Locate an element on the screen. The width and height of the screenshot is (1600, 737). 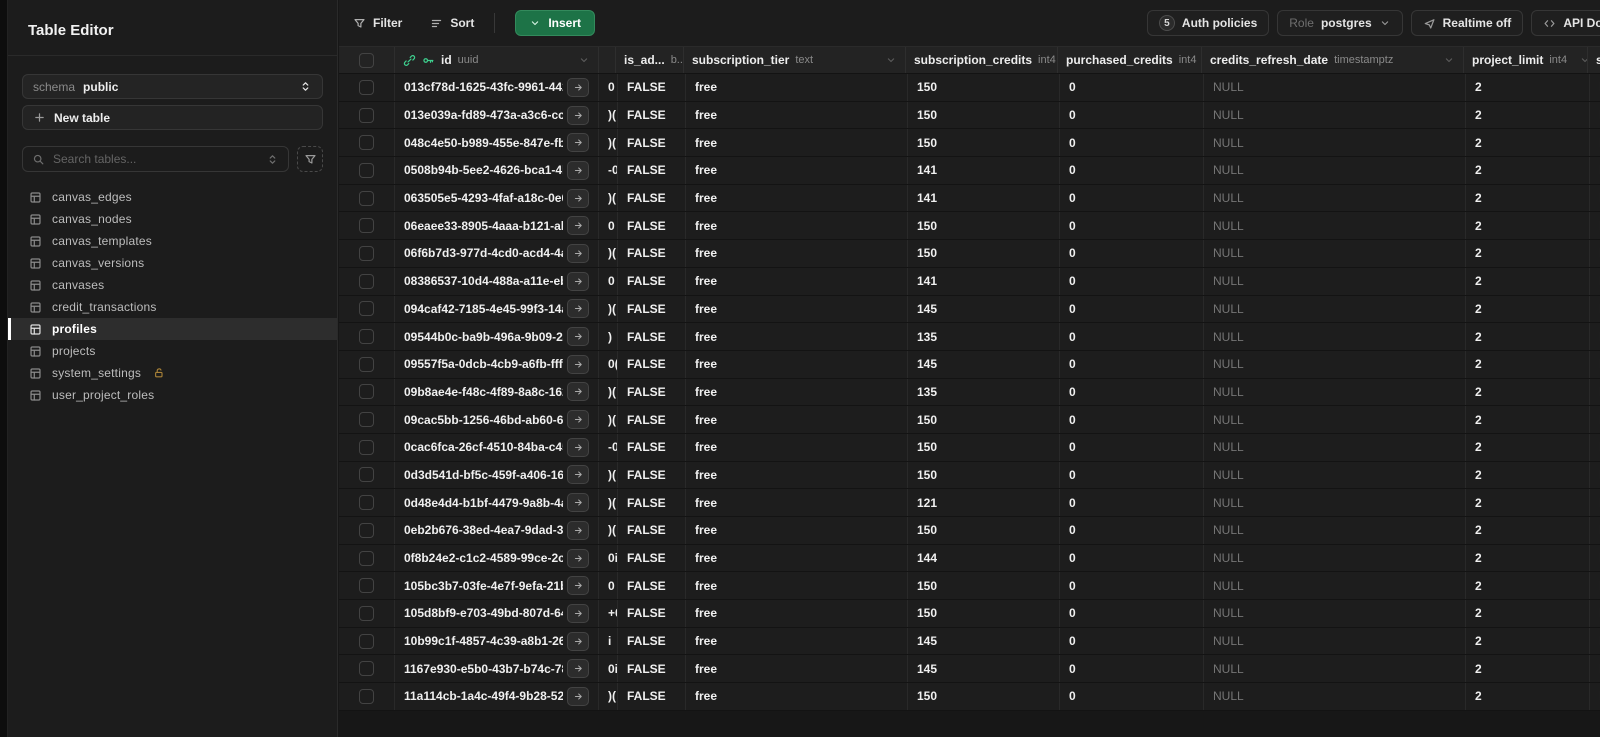
column-header-id: id uuid is located at coordinates (497, 60).